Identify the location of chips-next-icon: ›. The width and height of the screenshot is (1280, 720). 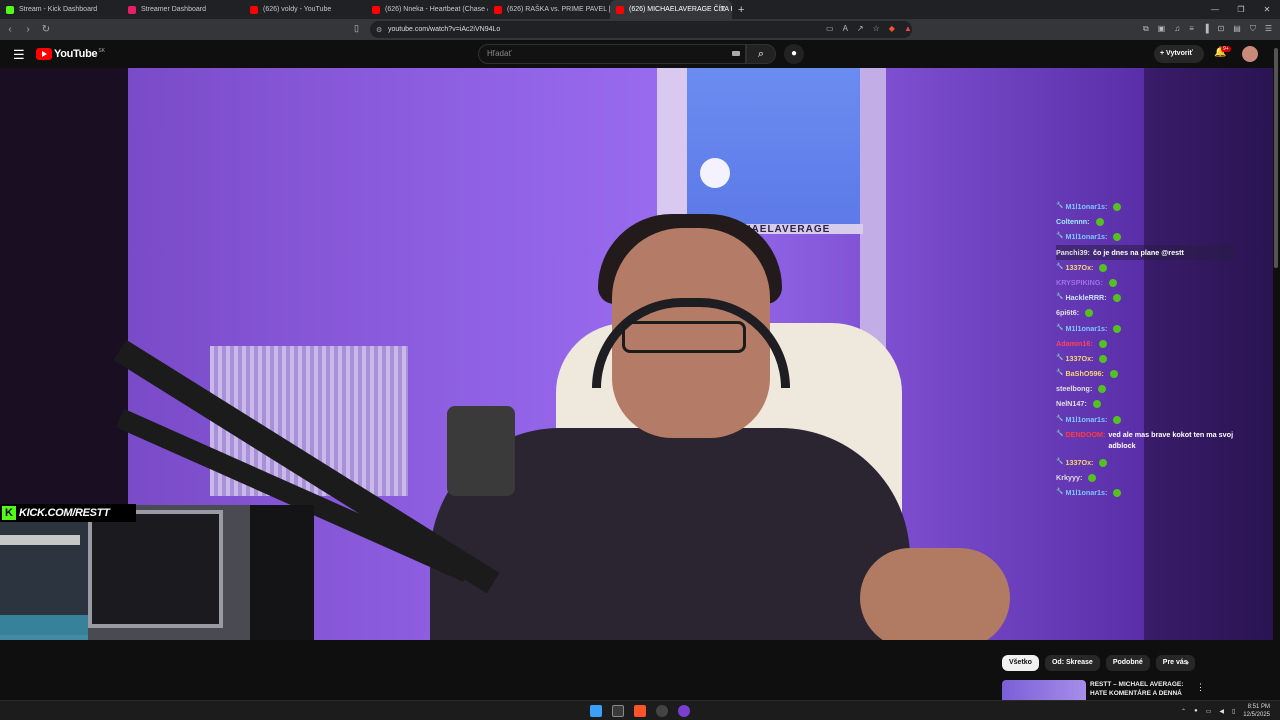
(1187, 662).